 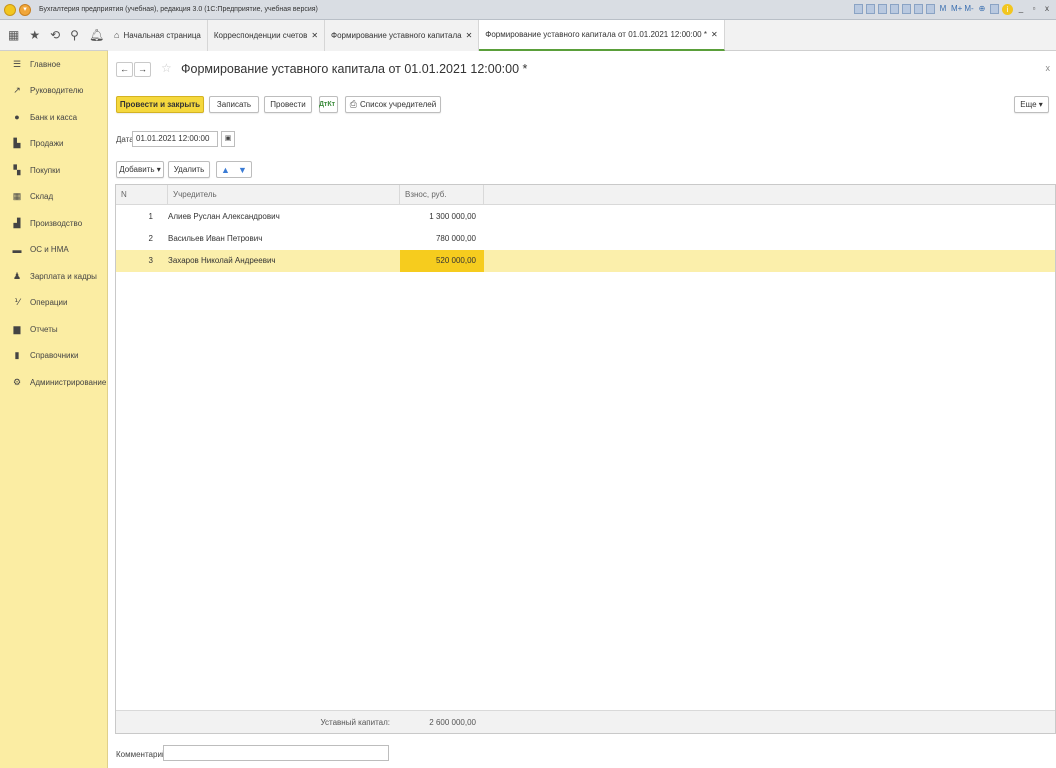 What do you see at coordinates (242, 170) in the screenshot?
I see `move-down-arrow-icon: ▼` at bounding box center [242, 170].